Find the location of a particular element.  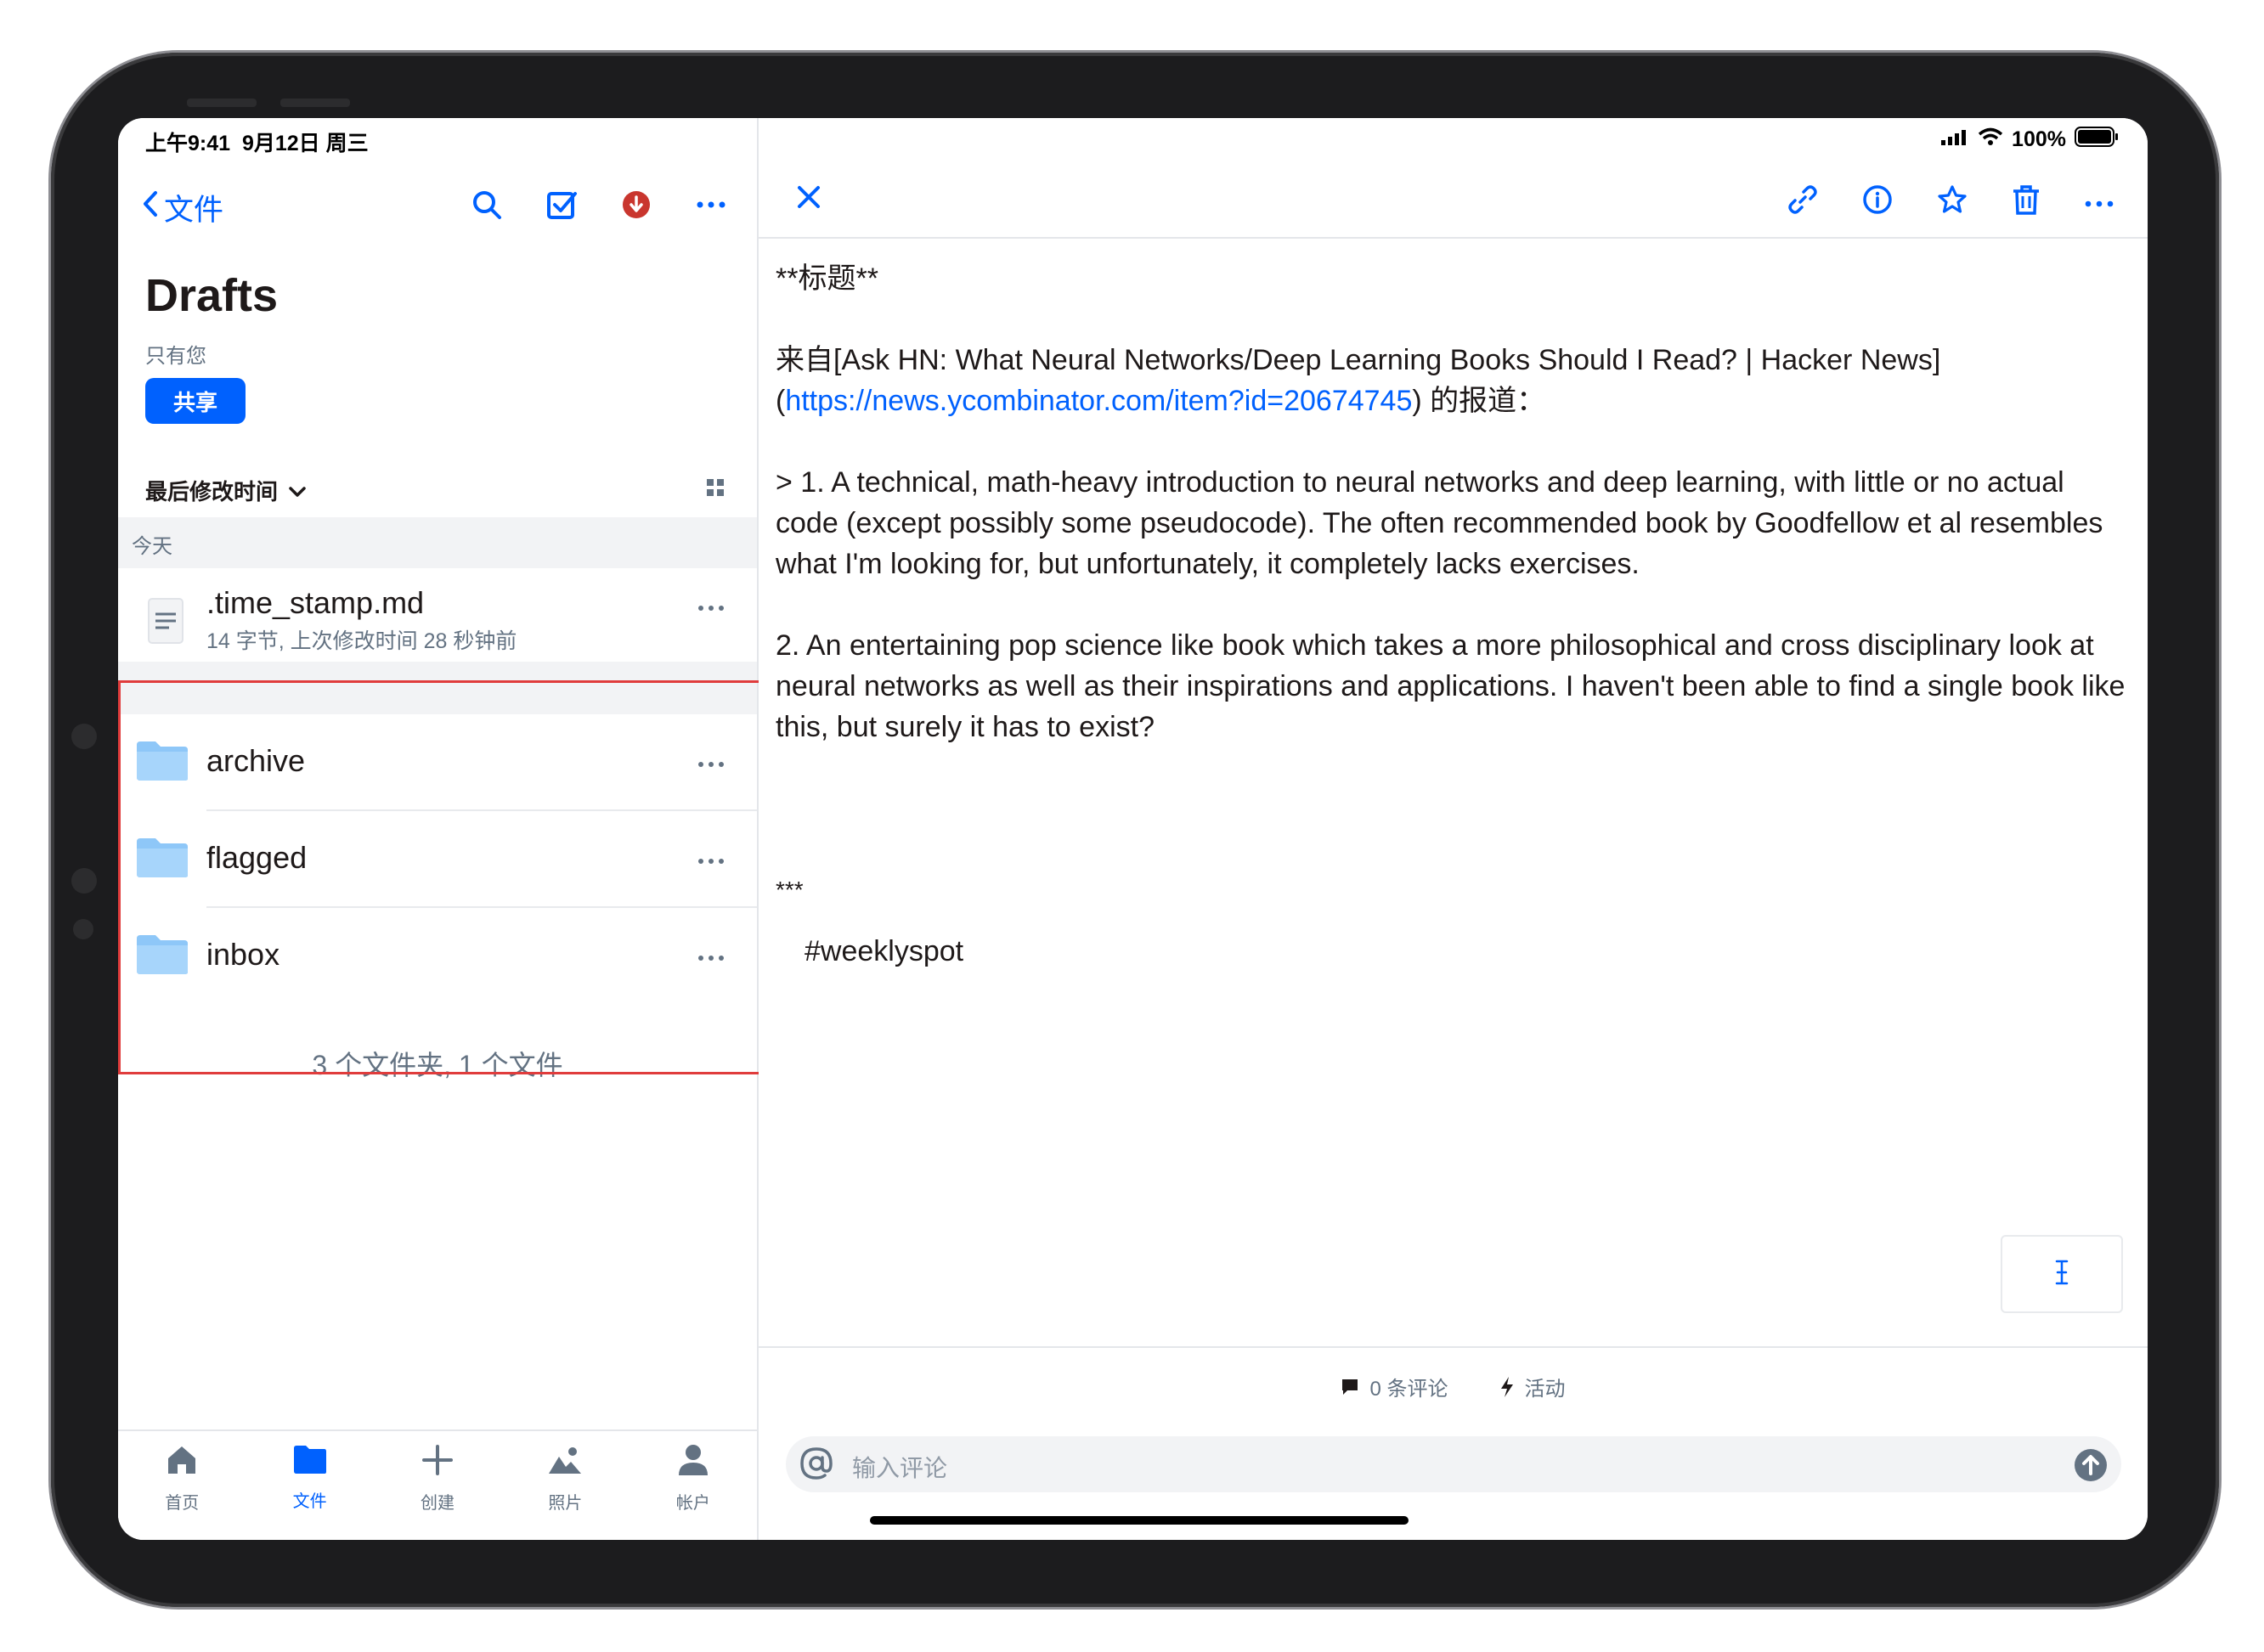

tab-label: 文件 is located at coordinates (309, 1501).